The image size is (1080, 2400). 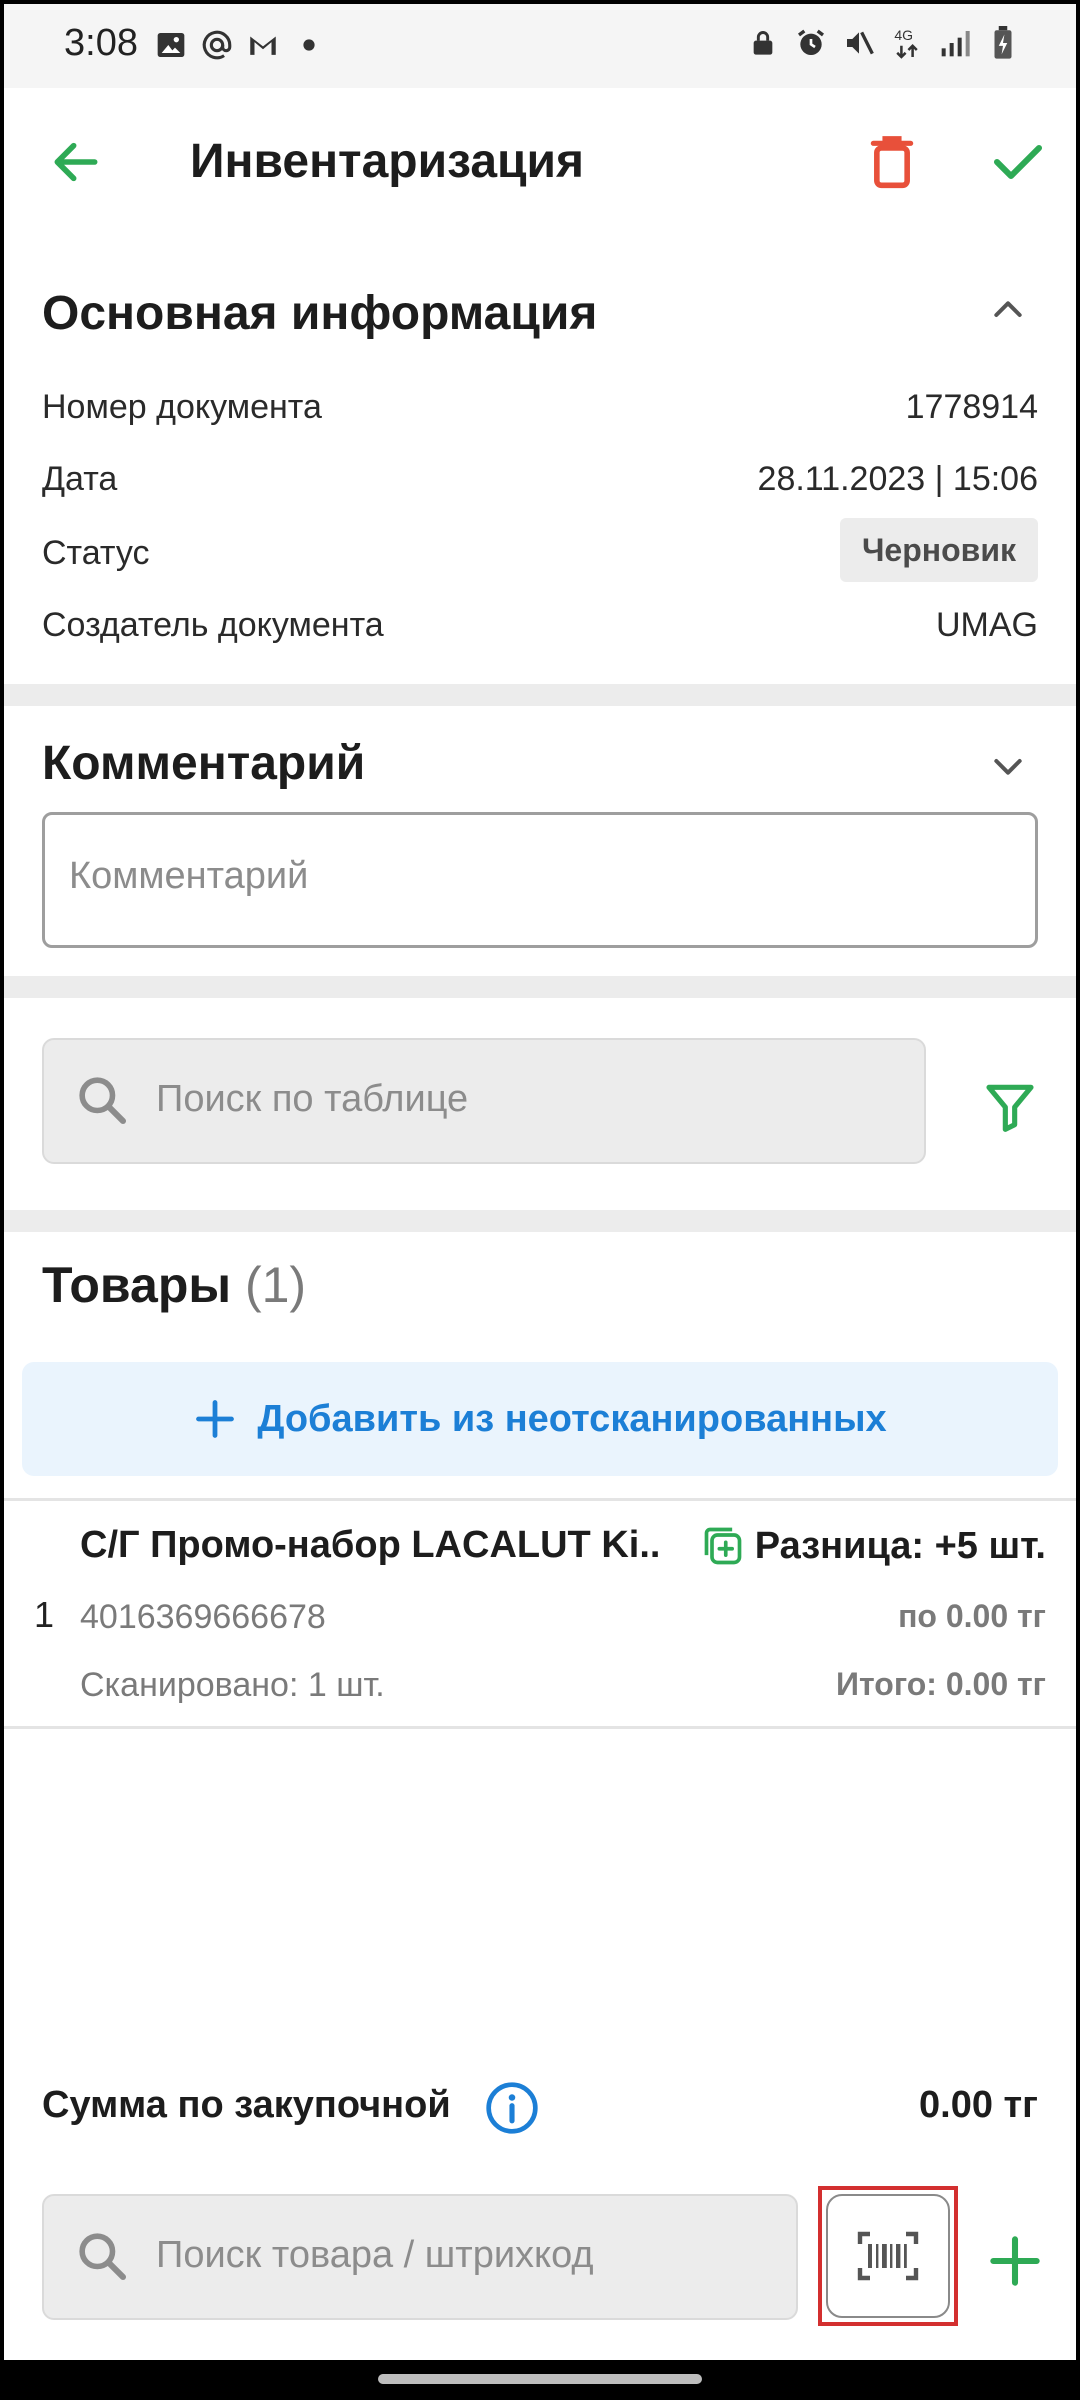 I want to click on product-search-box, so click(x=420, y=2257).